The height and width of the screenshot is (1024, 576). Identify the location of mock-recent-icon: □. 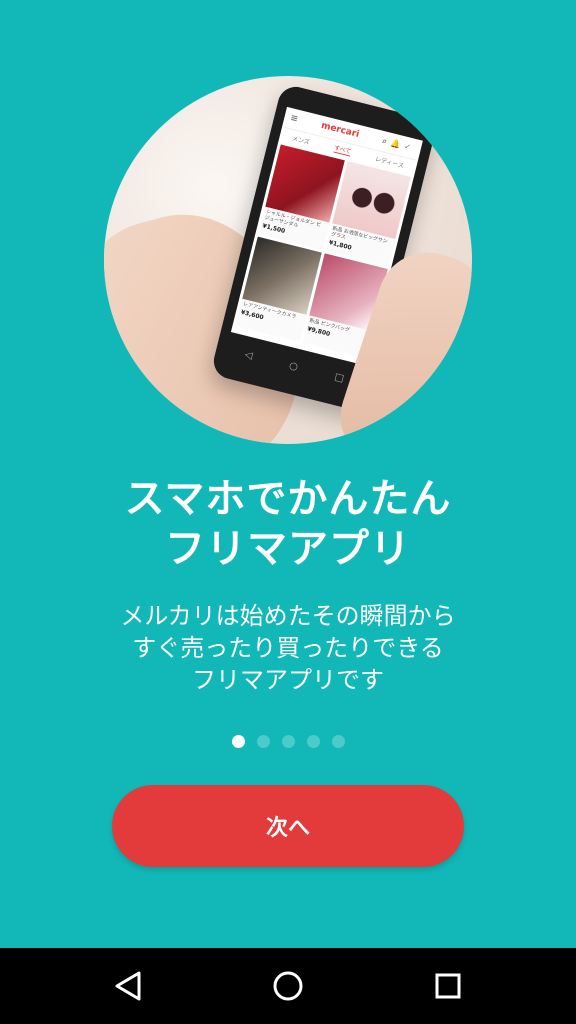
(339, 378).